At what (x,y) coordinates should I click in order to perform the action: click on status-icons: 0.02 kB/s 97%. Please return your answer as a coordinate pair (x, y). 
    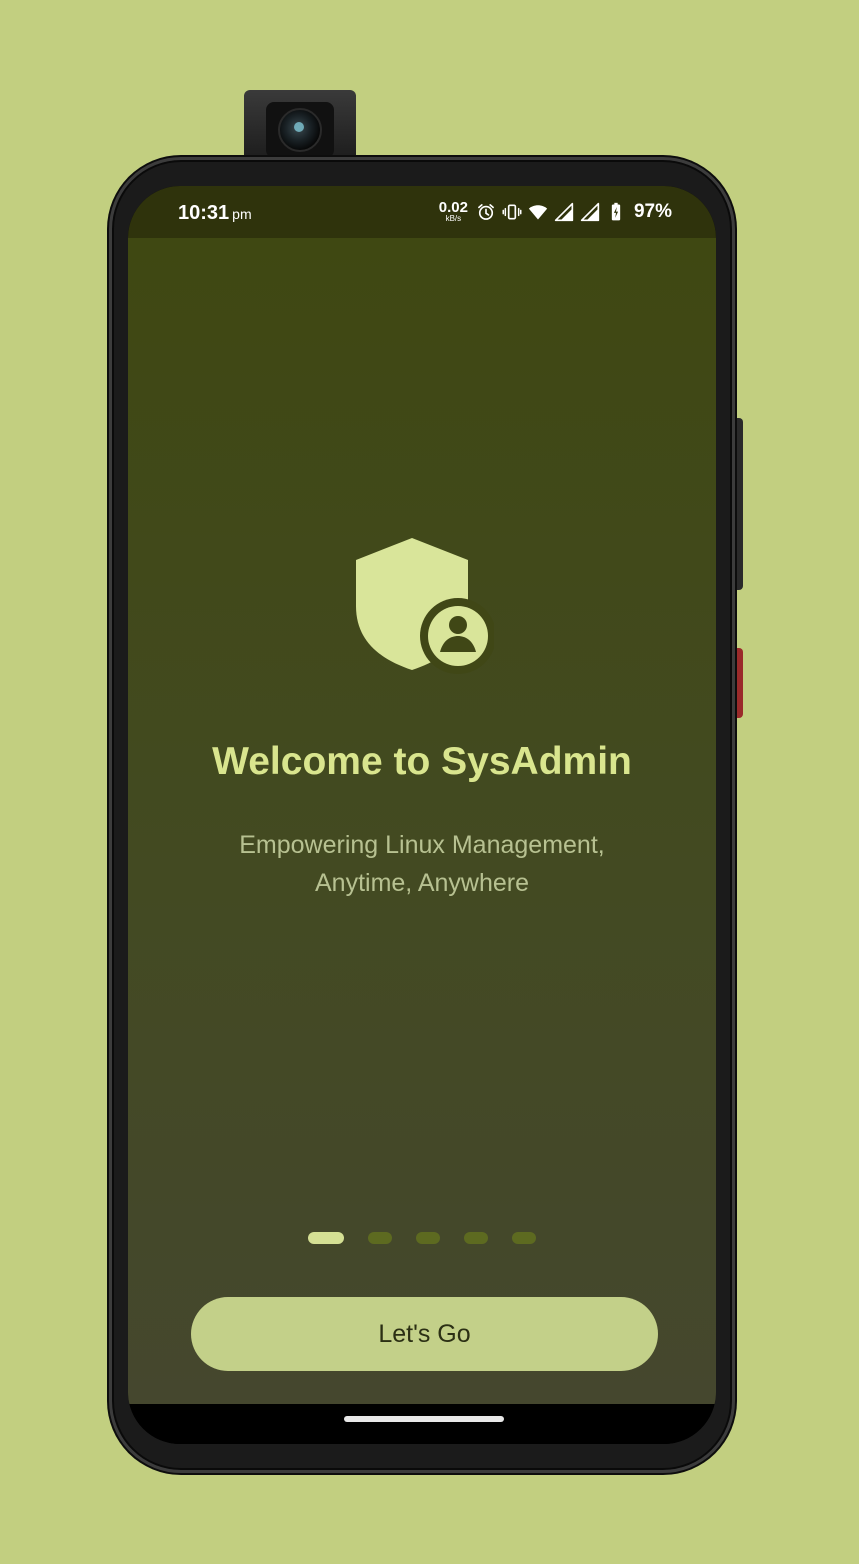
    Looking at the image, I should click on (555, 211).